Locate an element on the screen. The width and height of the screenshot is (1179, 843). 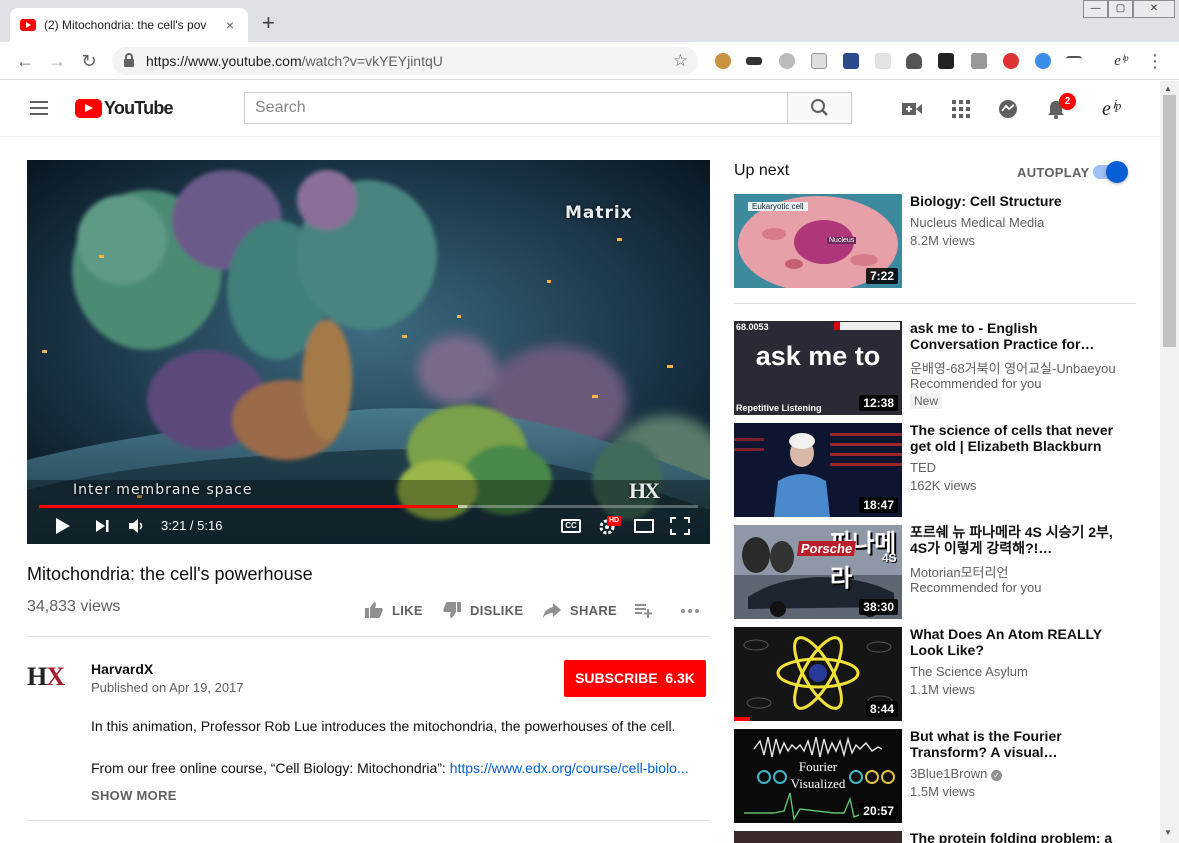
thumbs-up-icon is located at coordinates (374, 610).